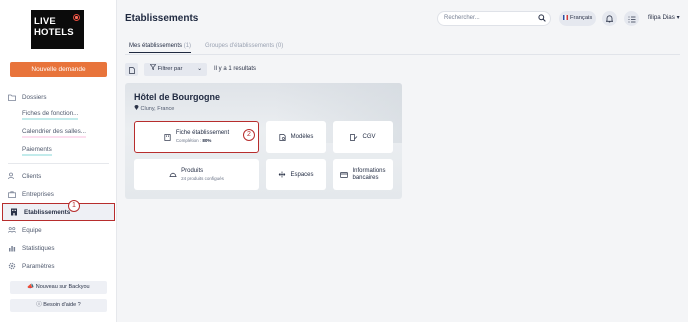 This screenshot has width=688, height=322. I want to click on tile-label: Espaces, so click(302, 174).